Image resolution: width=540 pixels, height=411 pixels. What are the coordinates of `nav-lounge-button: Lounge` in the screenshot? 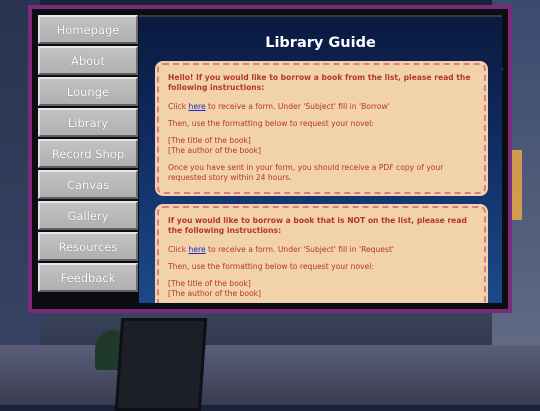 It's located at (88, 91).